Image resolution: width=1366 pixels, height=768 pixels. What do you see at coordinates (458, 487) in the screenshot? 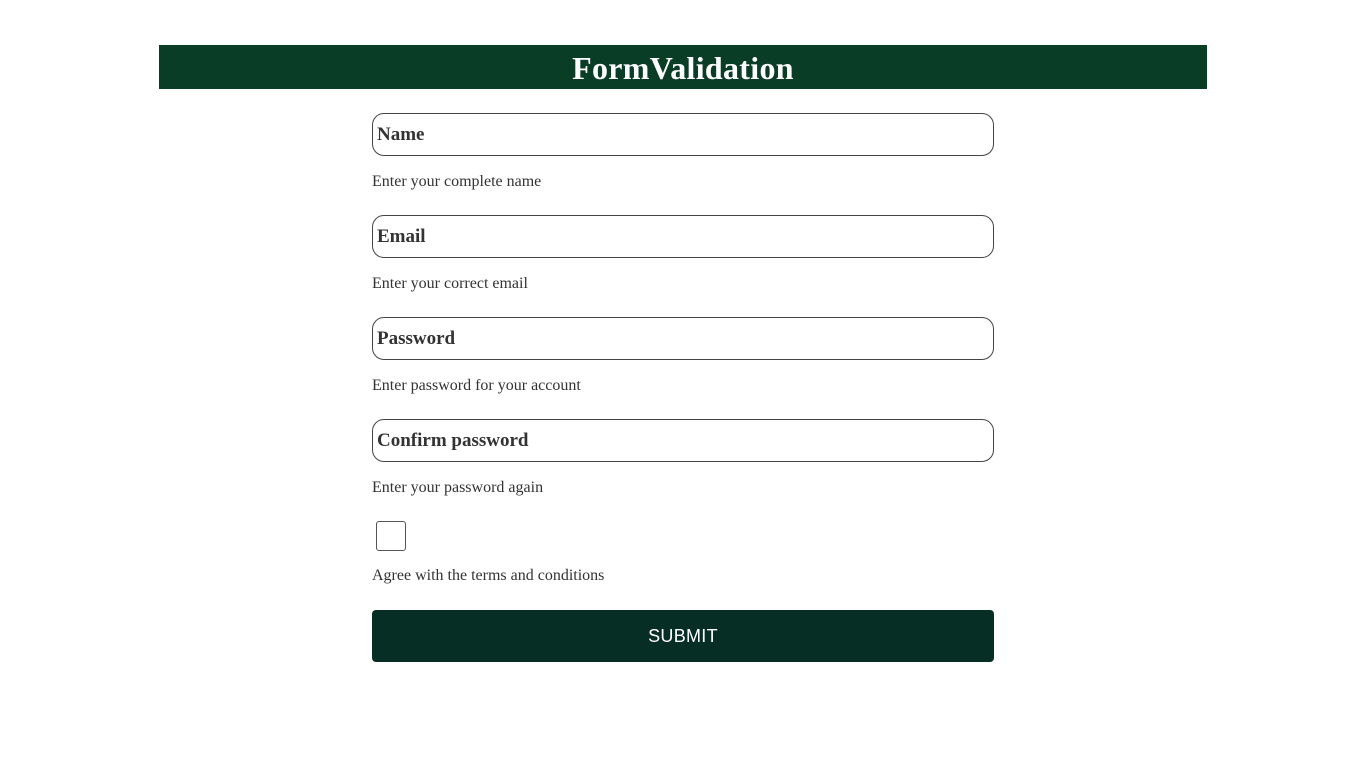
I see `confirm-password-hint: Enter your password again` at bounding box center [458, 487].